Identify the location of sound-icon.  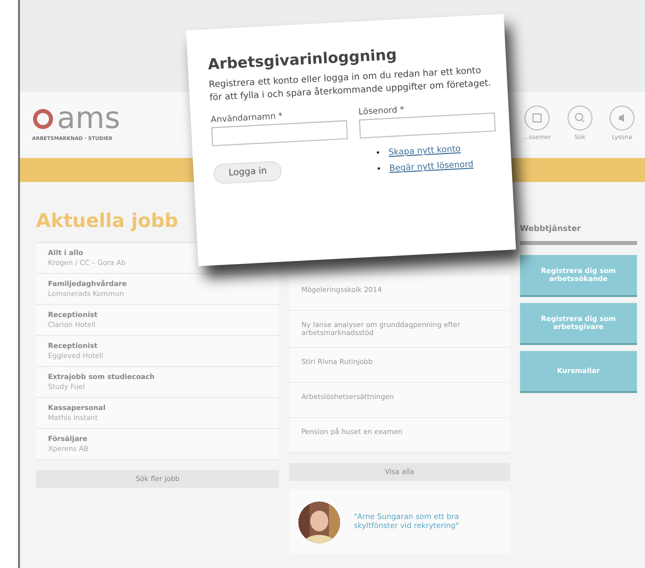
(622, 118).